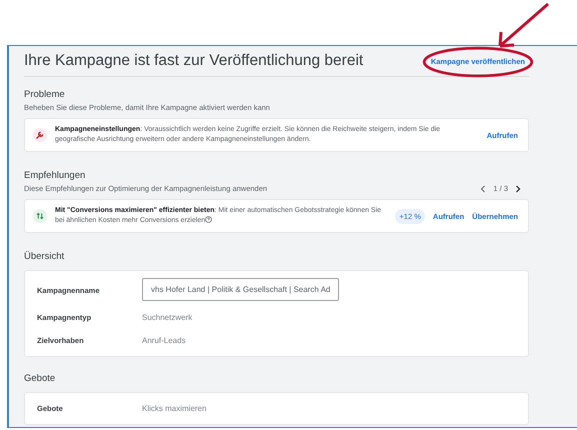  Describe the element at coordinates (194, 61) in the screenshot. I see `page-title: Ihre Kampagne ist fast zur Veröffentlichung bereit` at that location.